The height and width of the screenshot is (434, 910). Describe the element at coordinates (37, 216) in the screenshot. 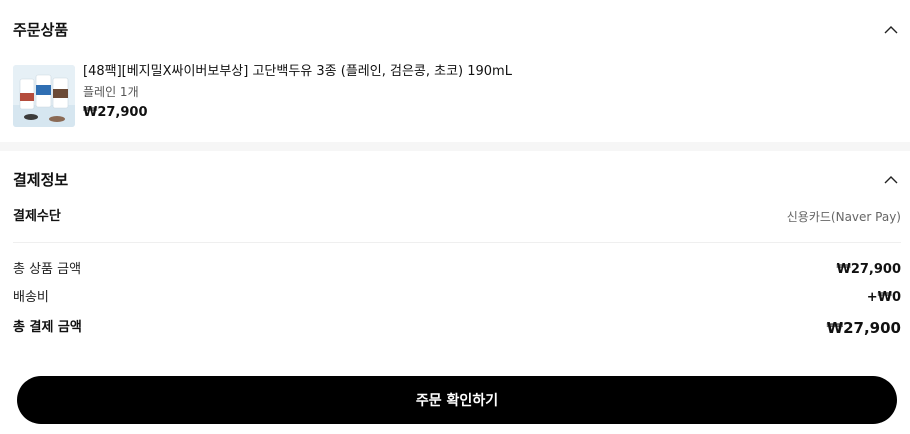

I see `payment-method-label: 결제수단` at that location.